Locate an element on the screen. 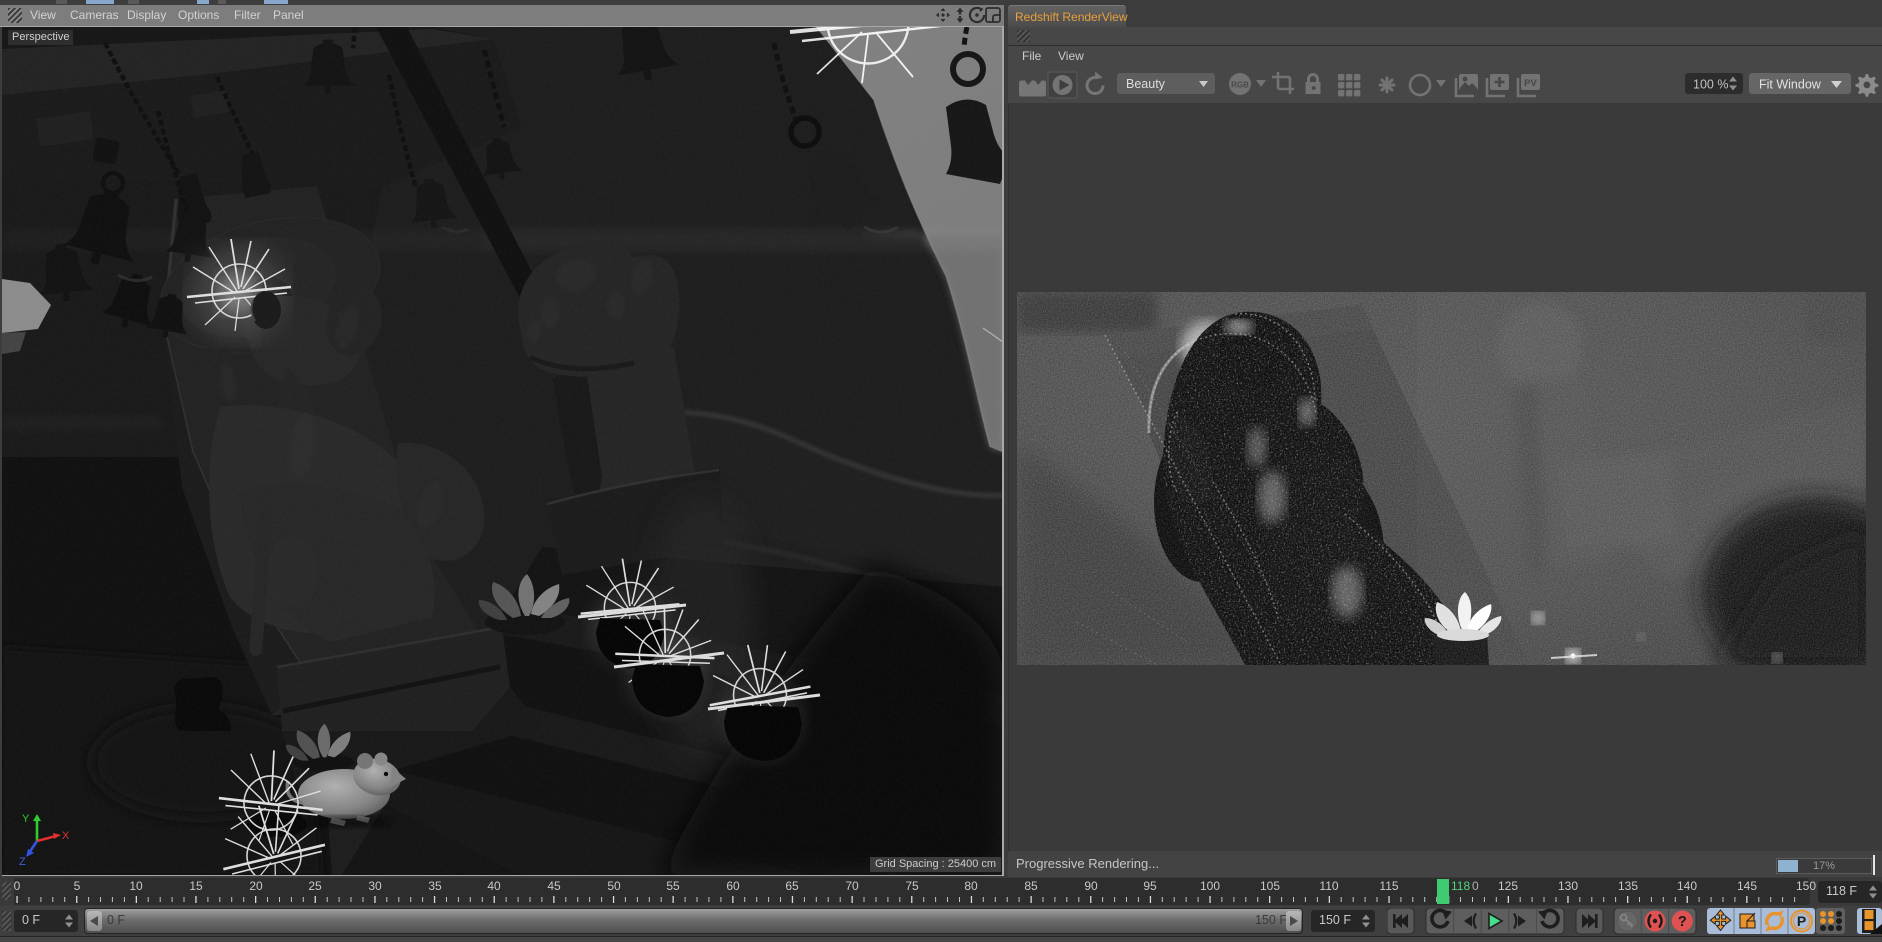 The image size is (1882, 942). svg-text: 118 is located at coordinates (1460, 886).